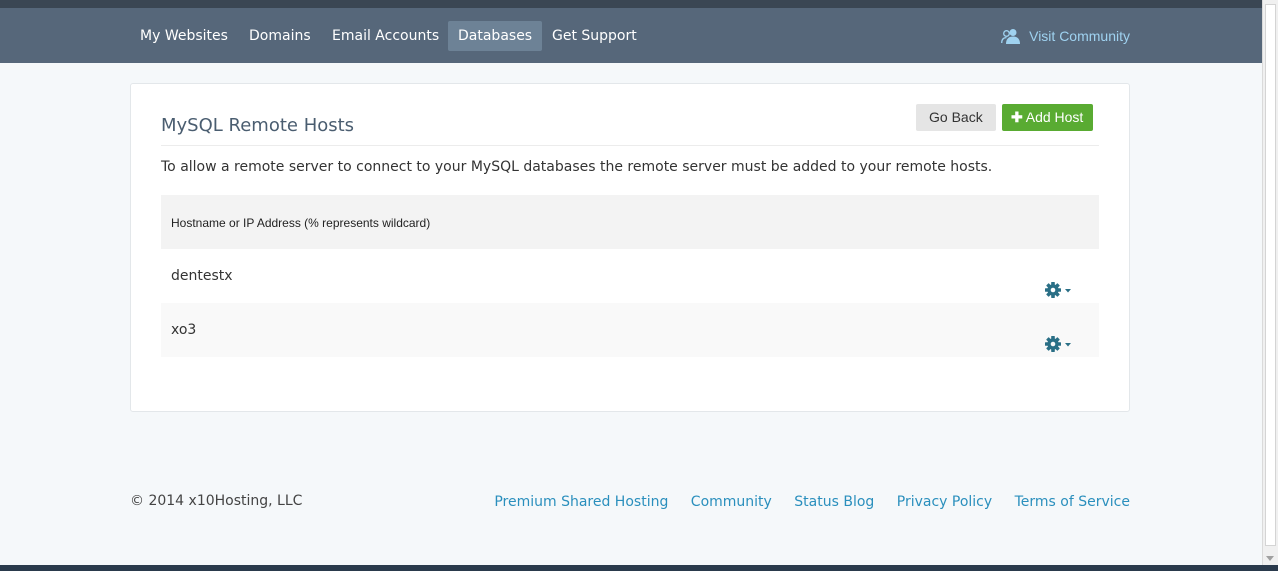 The image size is (1278, 571). What do you see at coordinates (1017, 117) in the screenshot?
I see `plus-icon: ✚` at bounding box center [1017, 117].